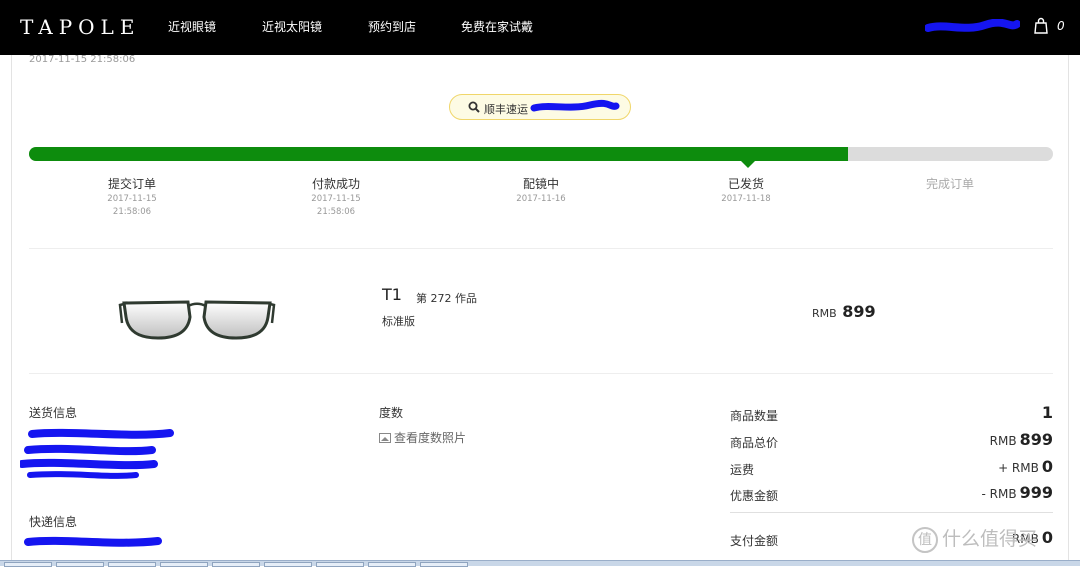 Image resolution: width=1080 pixels, height=567 pixels. What do you see at coordinates (754, 496) in the screenshot?
I see `discount-label: 优惠金额` at bounding box center [754, 496].